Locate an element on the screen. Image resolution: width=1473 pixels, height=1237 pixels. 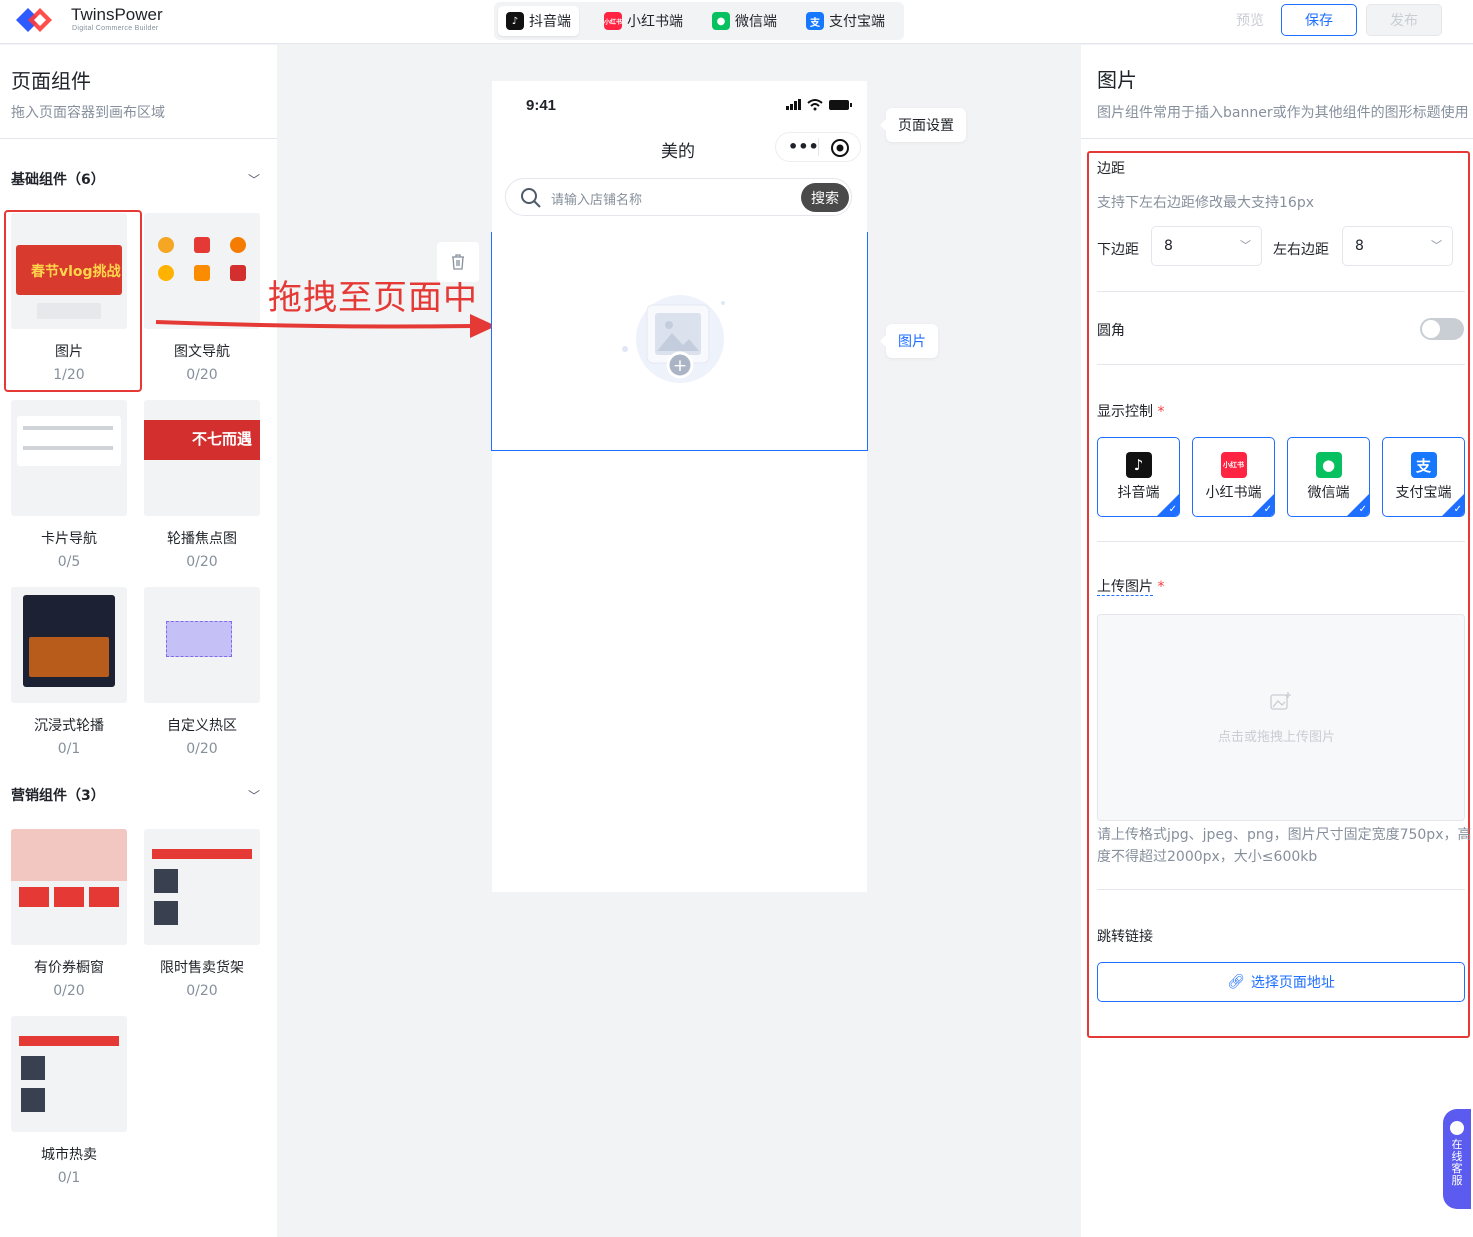
lr-margin-select: 8 ﹀ is located at coordinates (1397, 246).